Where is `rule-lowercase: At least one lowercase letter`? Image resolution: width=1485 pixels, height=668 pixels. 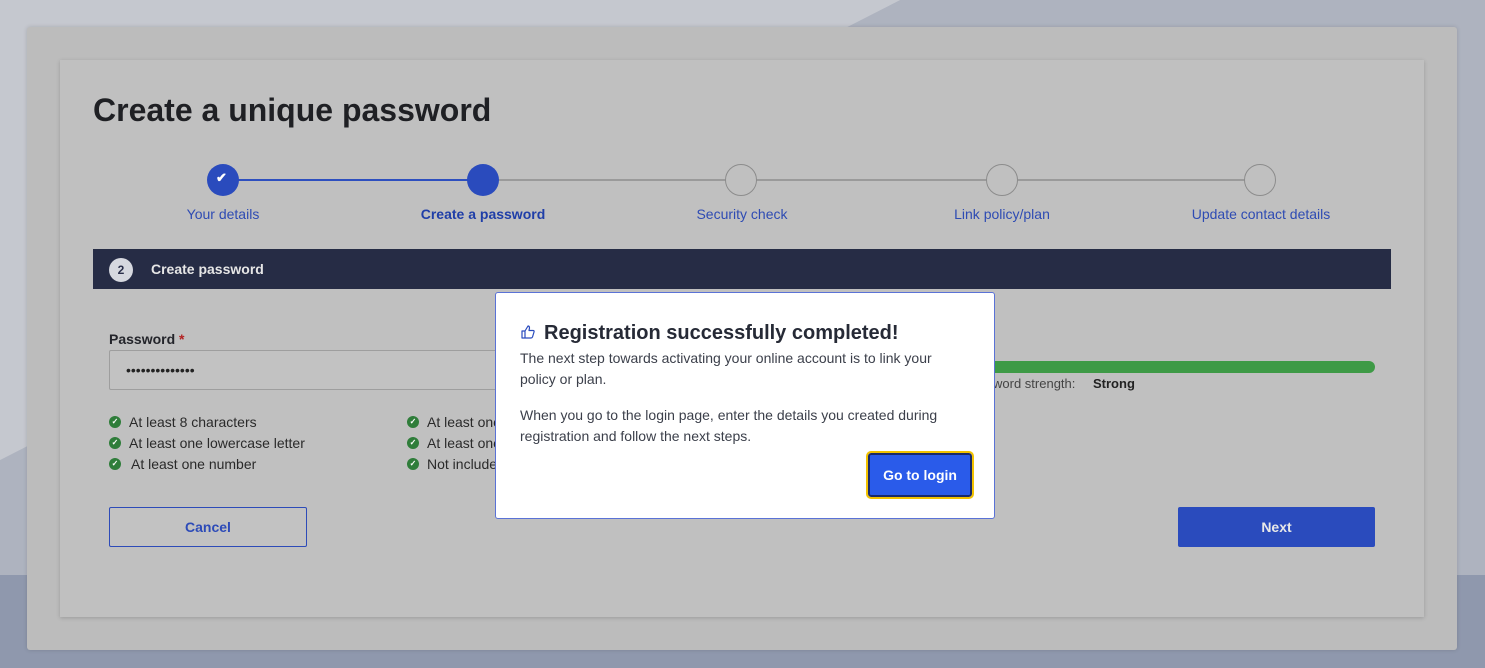
rule-lowercase: At least one lowercase letter is located at coordinates (217, 443).